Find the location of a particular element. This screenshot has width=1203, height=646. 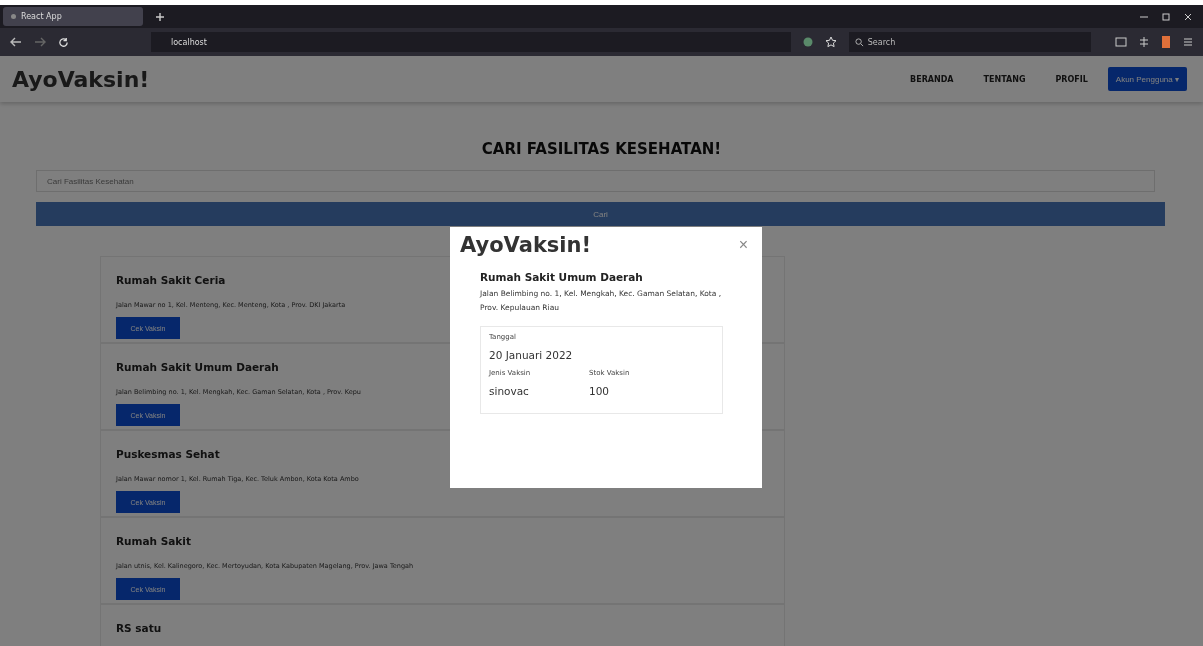

vaccine-type-value: sinovac is located at coordinates (509, 391).